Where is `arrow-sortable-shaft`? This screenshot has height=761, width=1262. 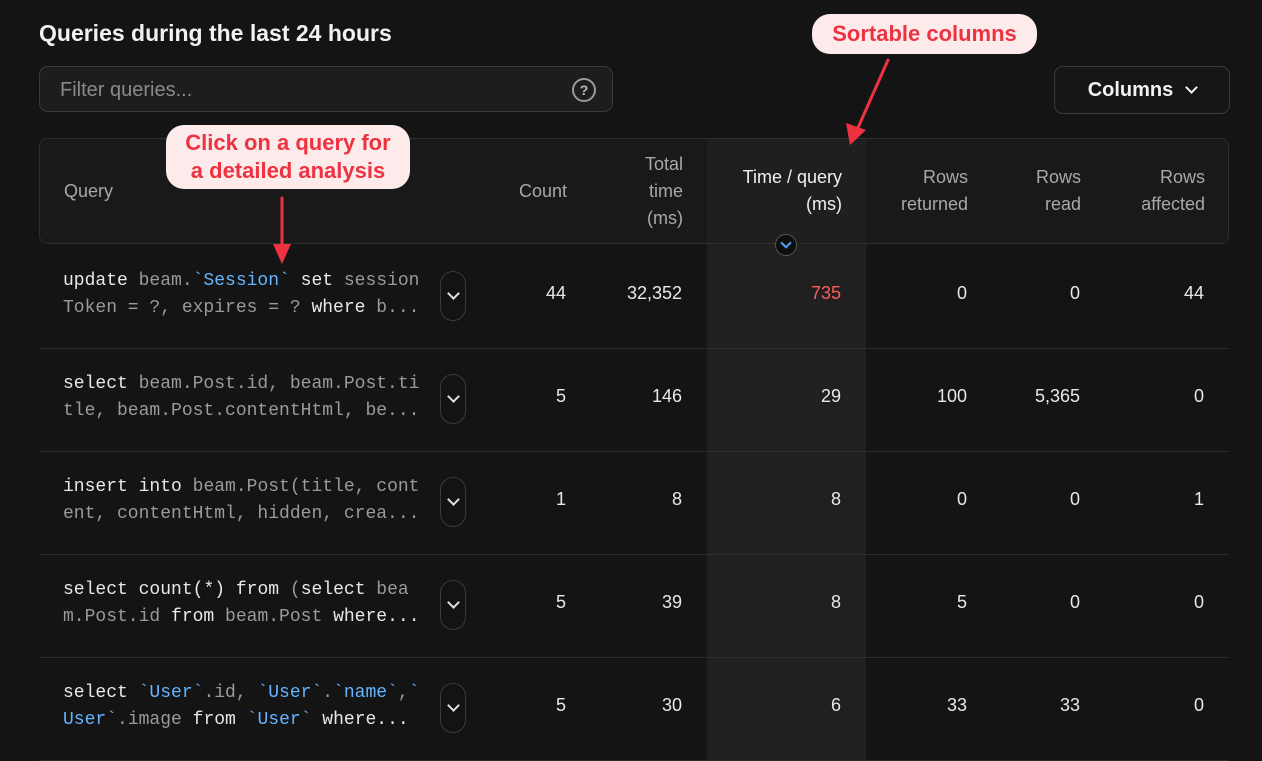 arrow-sortable-shaft is located at coordinates (872, 95).